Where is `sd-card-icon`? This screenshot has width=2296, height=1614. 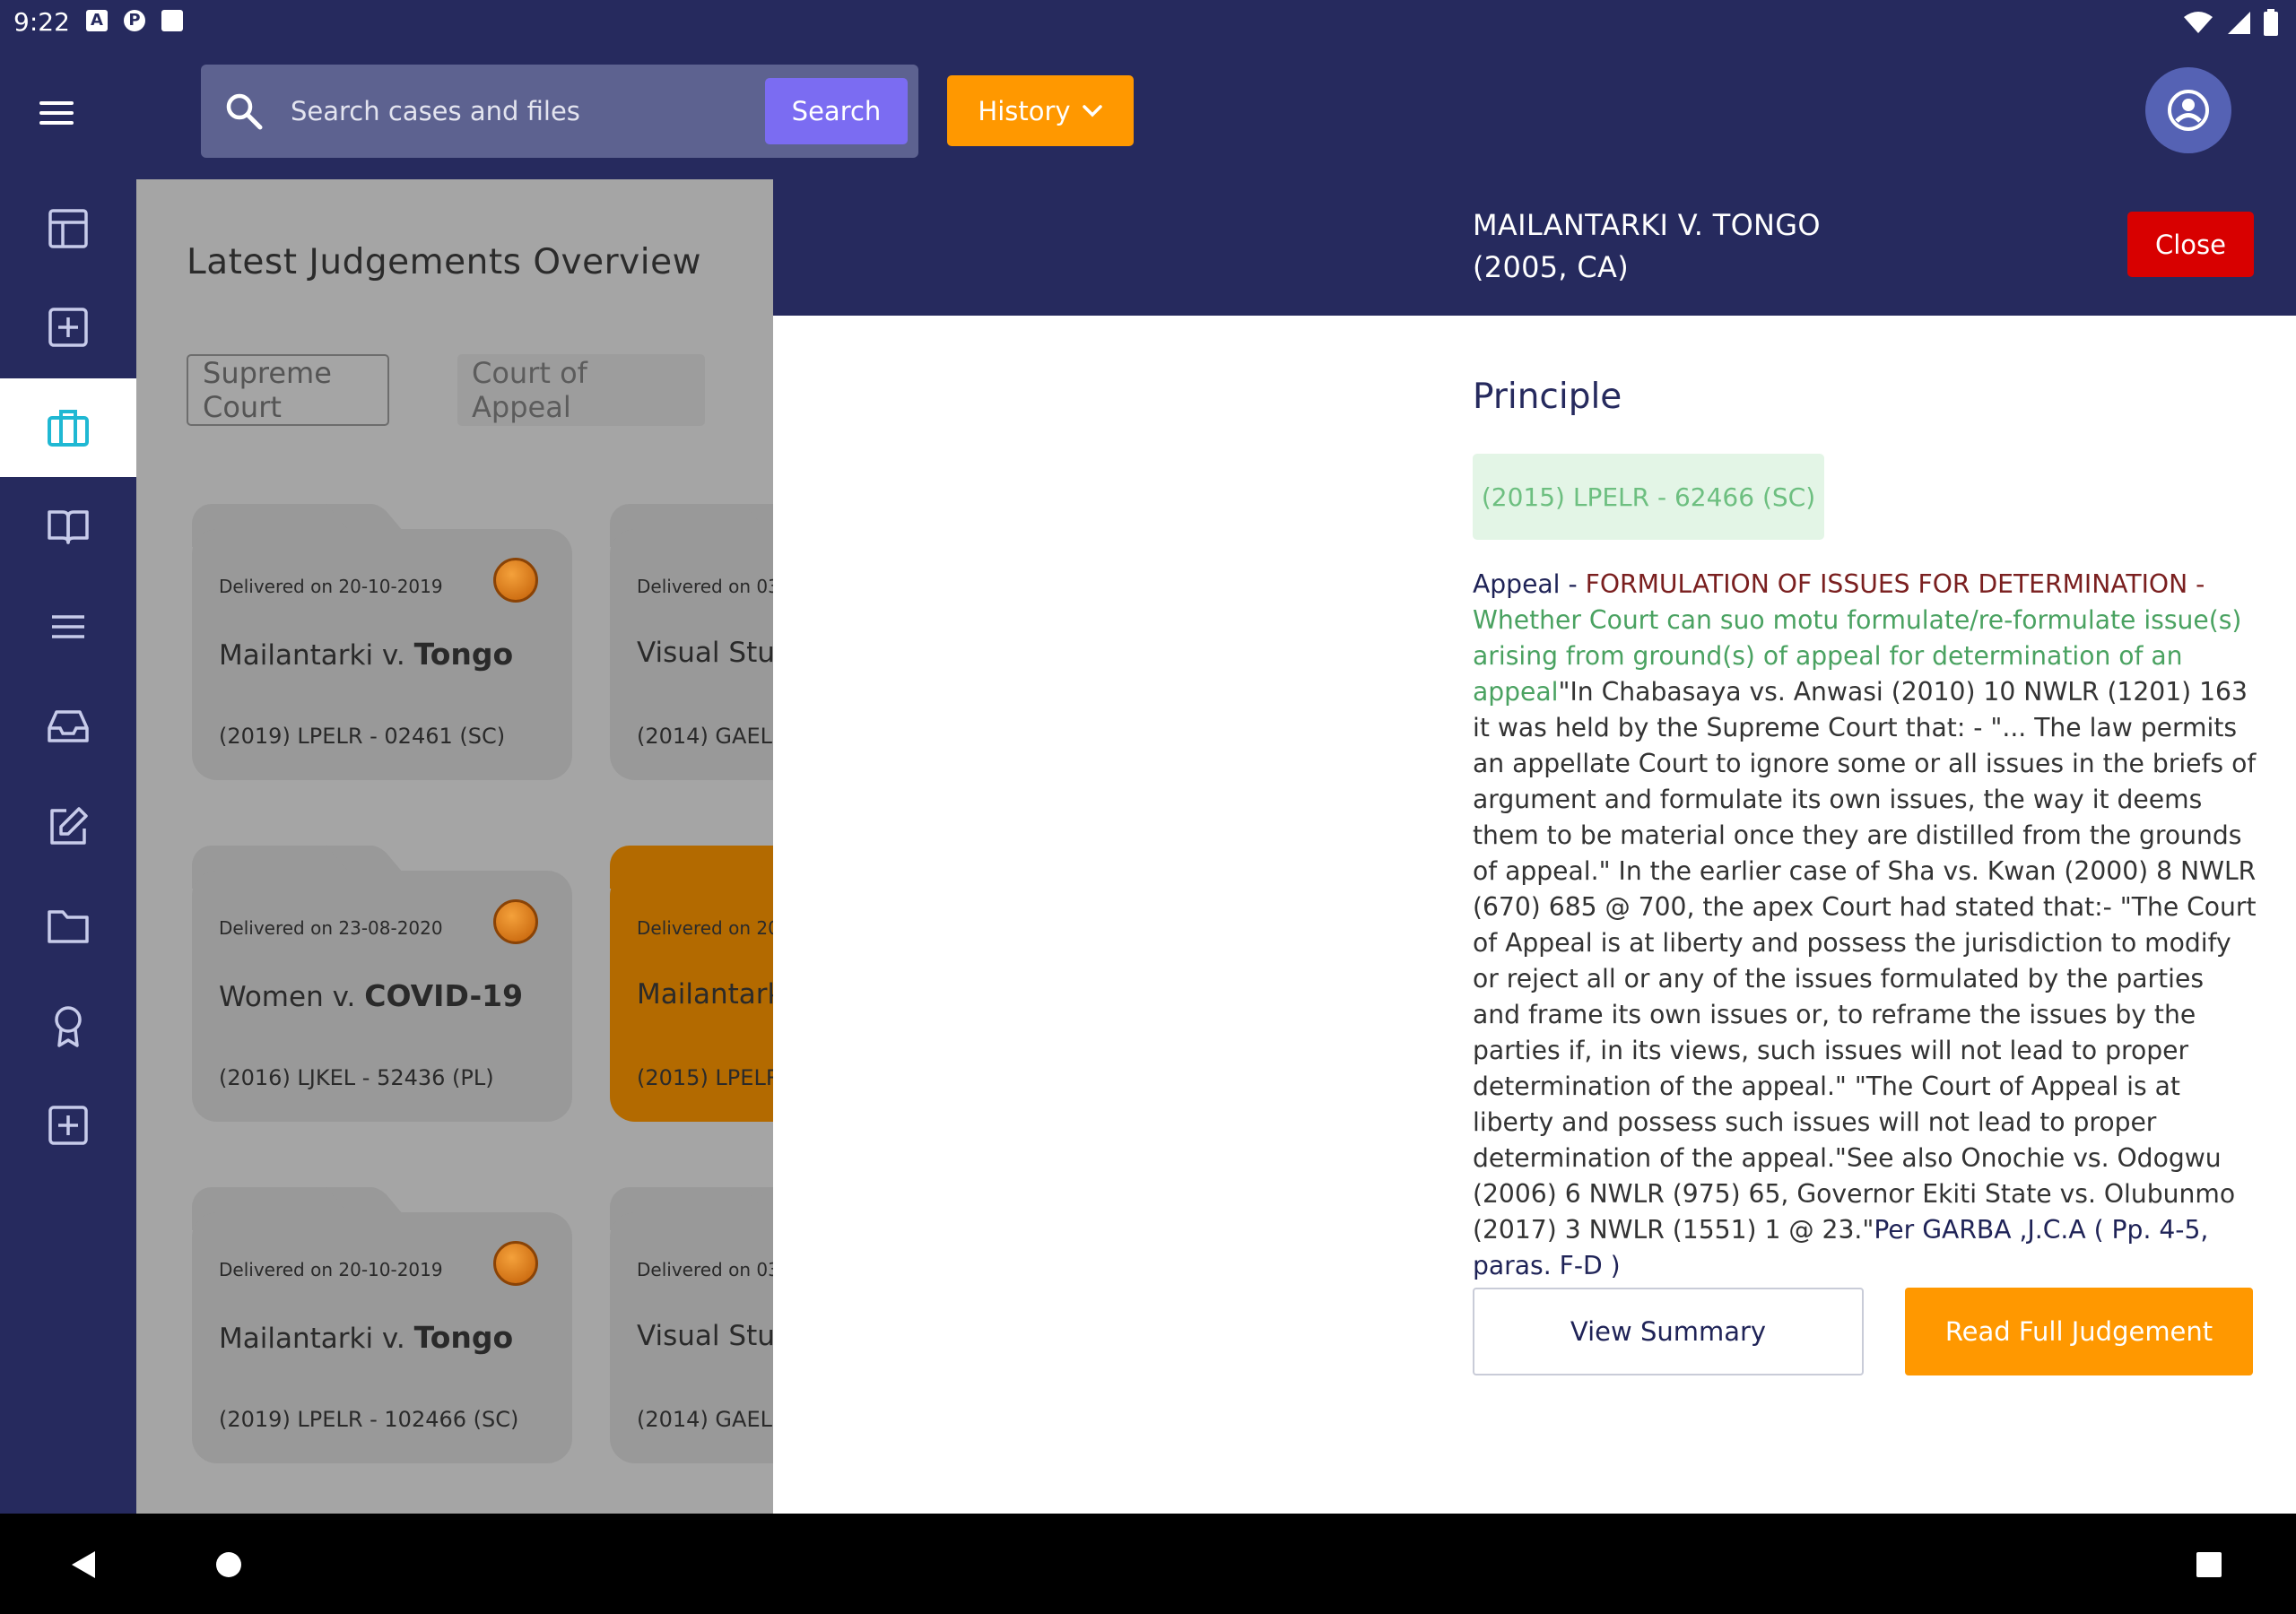
sd-card-icon is located at coordinates (172, 20).